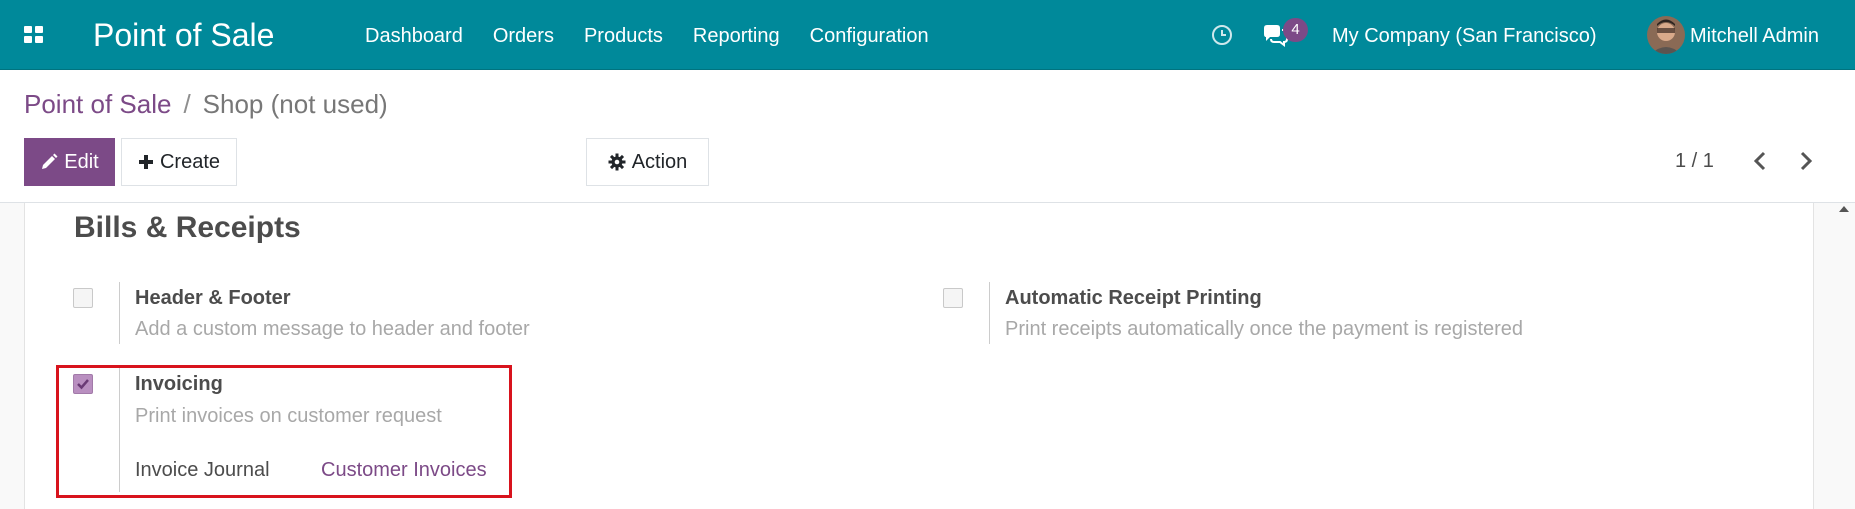  I want to click on auto-receipt-printing-checkbox, so click(953, 298).